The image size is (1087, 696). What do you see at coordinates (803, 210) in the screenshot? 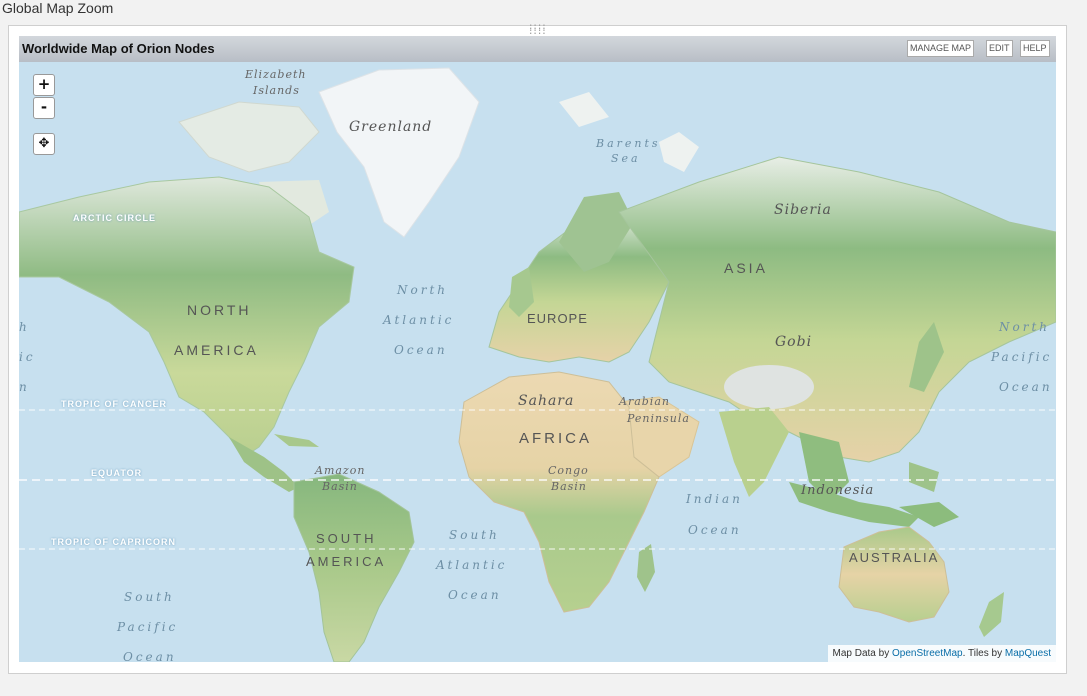
I see `label-siberia: Siberia` at bounding box center [803, 210].